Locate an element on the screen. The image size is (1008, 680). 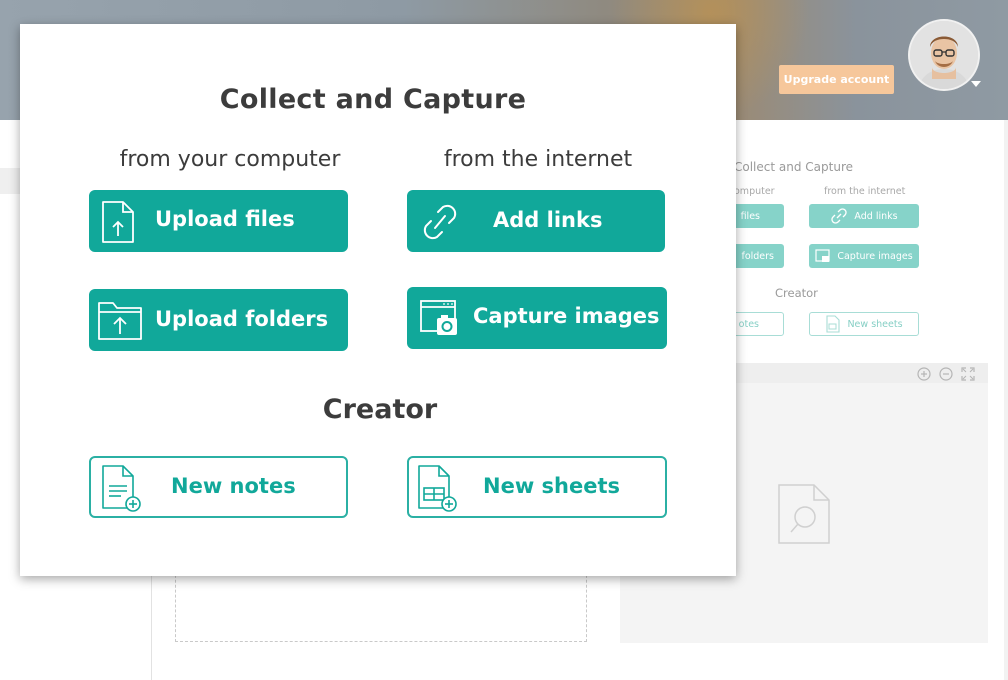
new-sheets-label: New sheets is located at coordinates (552, 486).